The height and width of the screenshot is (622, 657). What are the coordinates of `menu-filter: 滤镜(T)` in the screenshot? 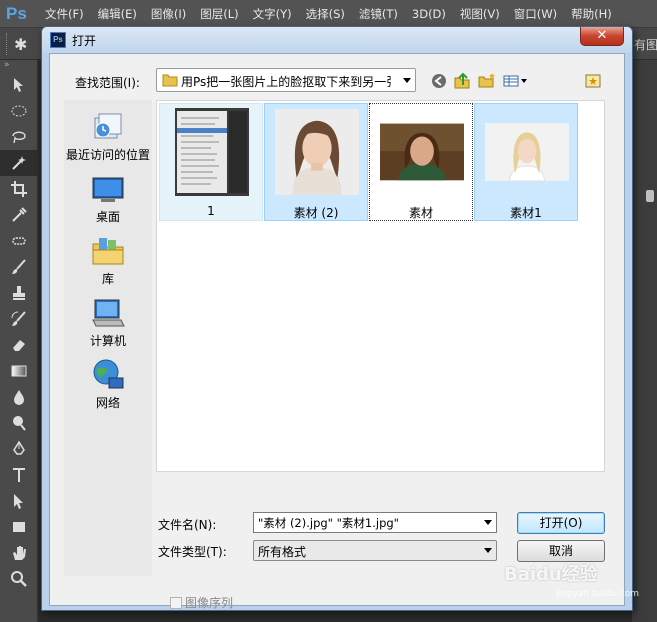 It's located at (378, 14).